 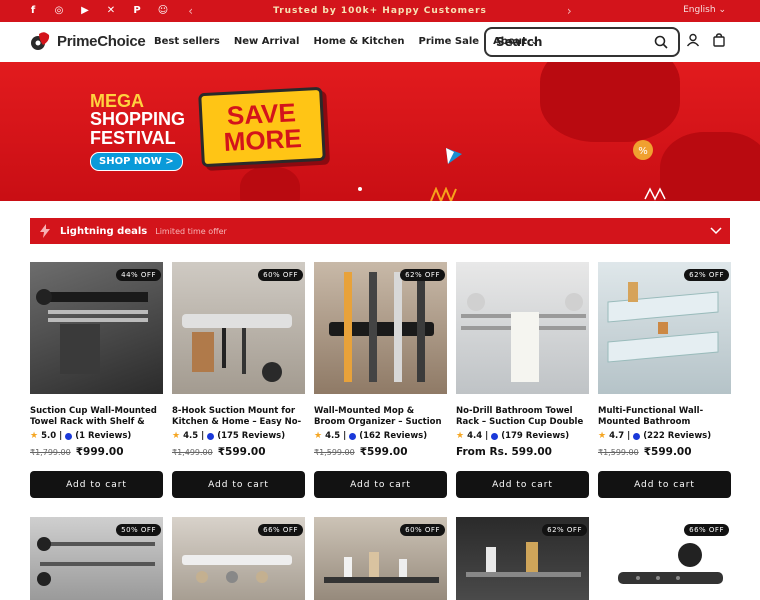 I want to click on discount-badge: 50% OFF, so click(x=138, y=530).